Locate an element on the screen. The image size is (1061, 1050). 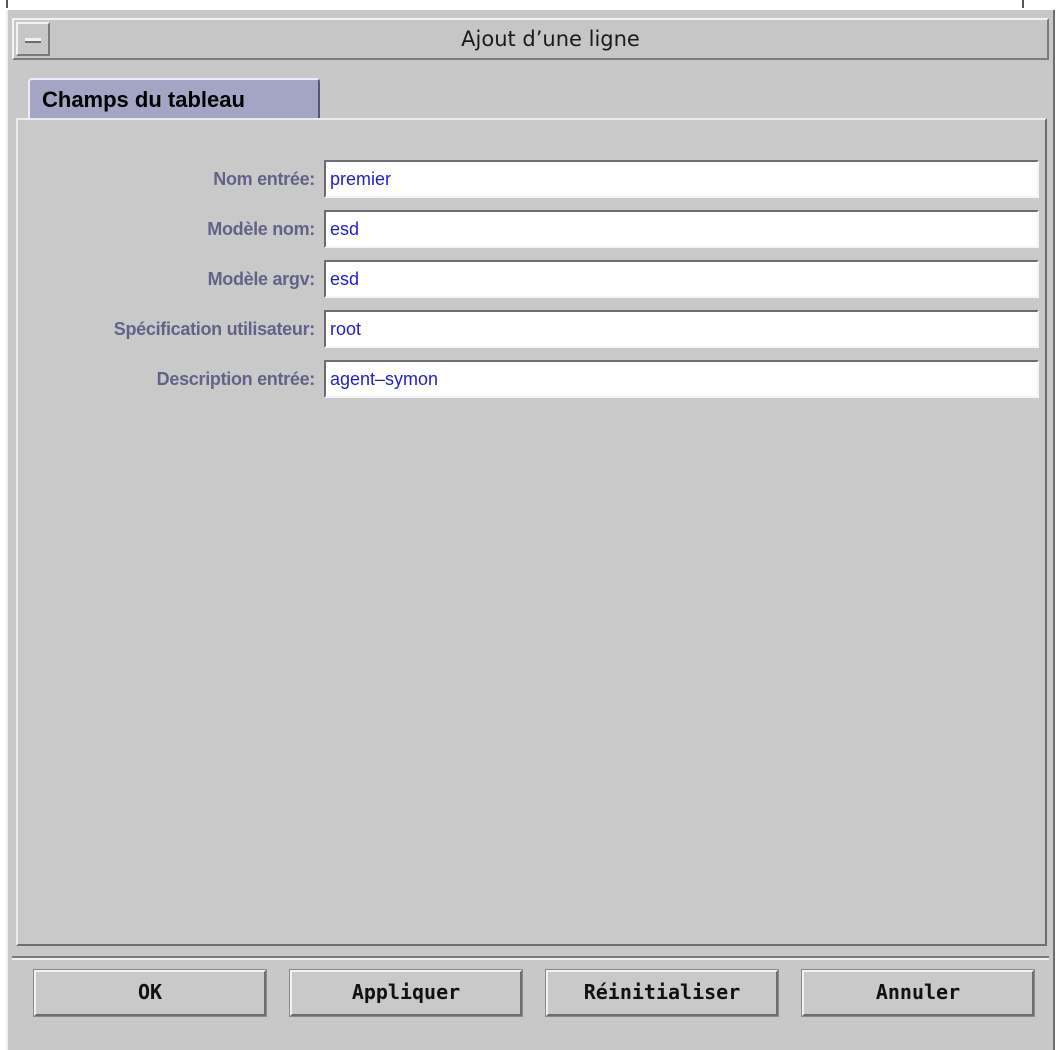
apply-button: Appliquer is located at coordinates (406, 993).